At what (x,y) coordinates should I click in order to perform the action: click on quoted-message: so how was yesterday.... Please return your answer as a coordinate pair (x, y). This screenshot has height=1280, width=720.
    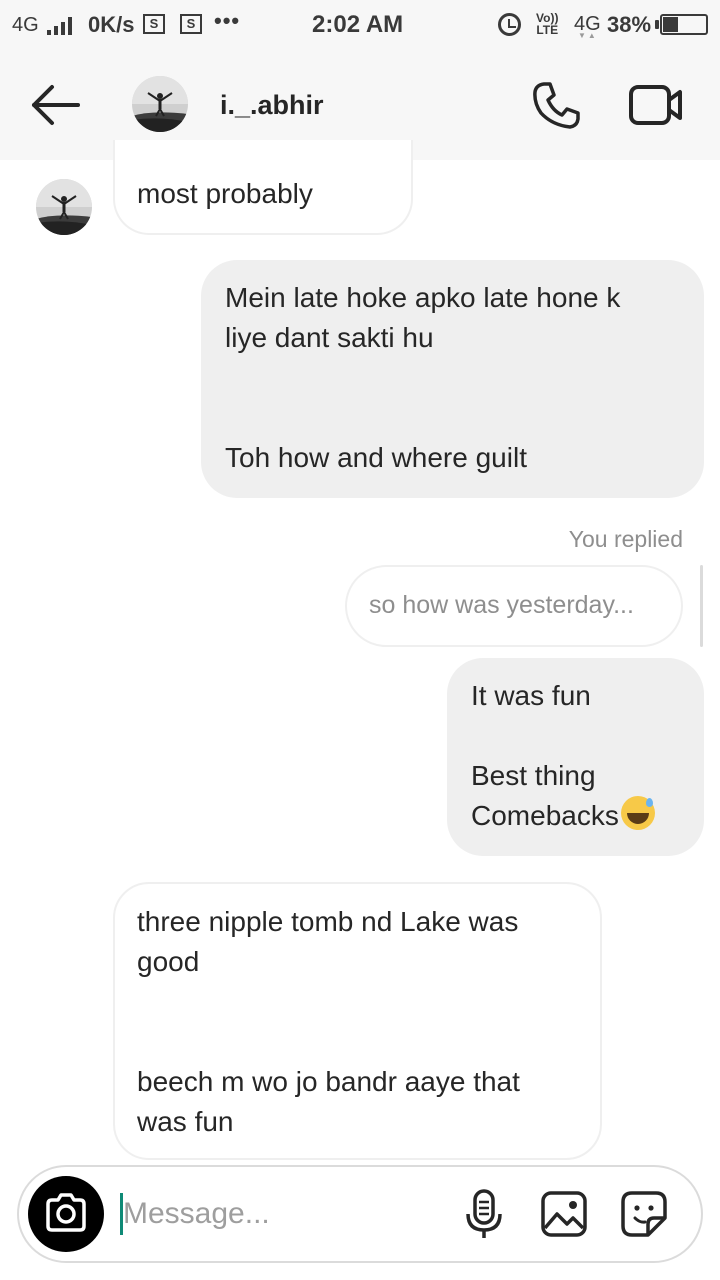
    Looking at the image, I should click on (514, 606).